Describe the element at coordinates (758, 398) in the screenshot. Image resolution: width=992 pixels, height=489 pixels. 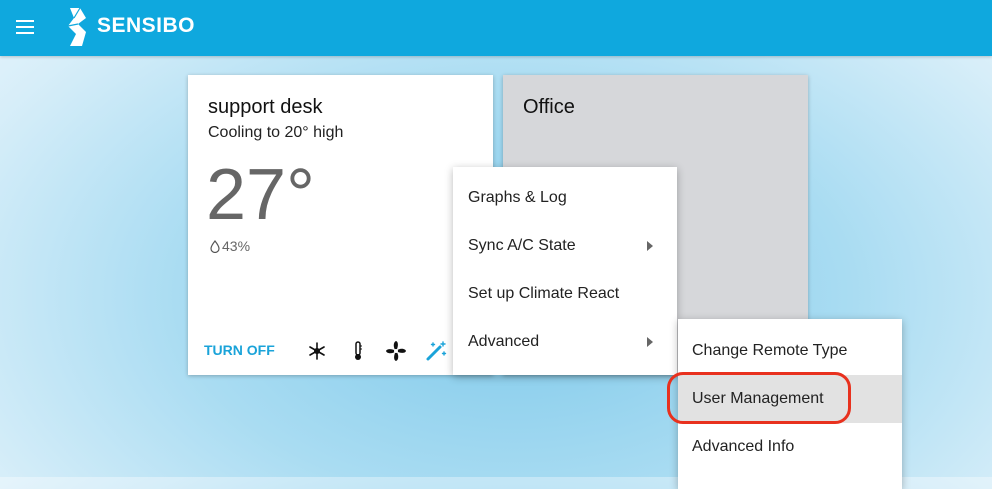
I see `menu-item-label: User Management` at that location.